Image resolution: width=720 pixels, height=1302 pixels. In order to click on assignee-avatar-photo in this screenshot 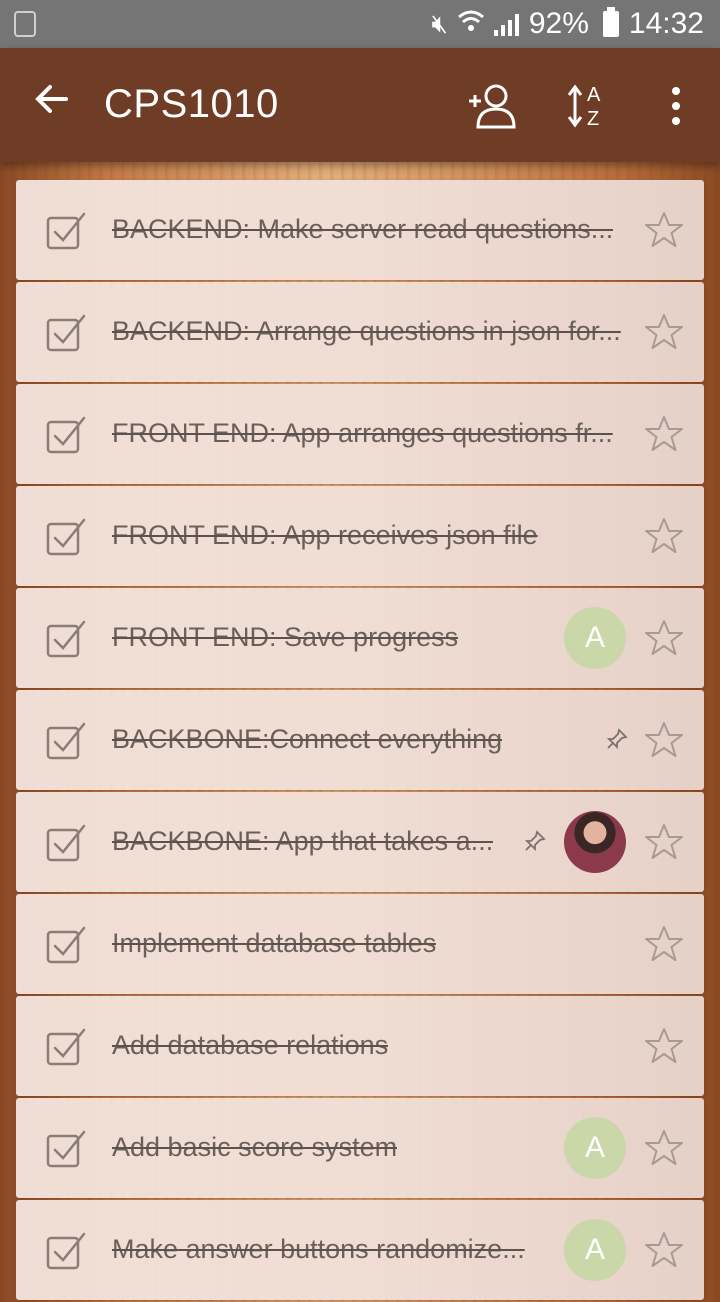, I will do `click(595, 842)`.